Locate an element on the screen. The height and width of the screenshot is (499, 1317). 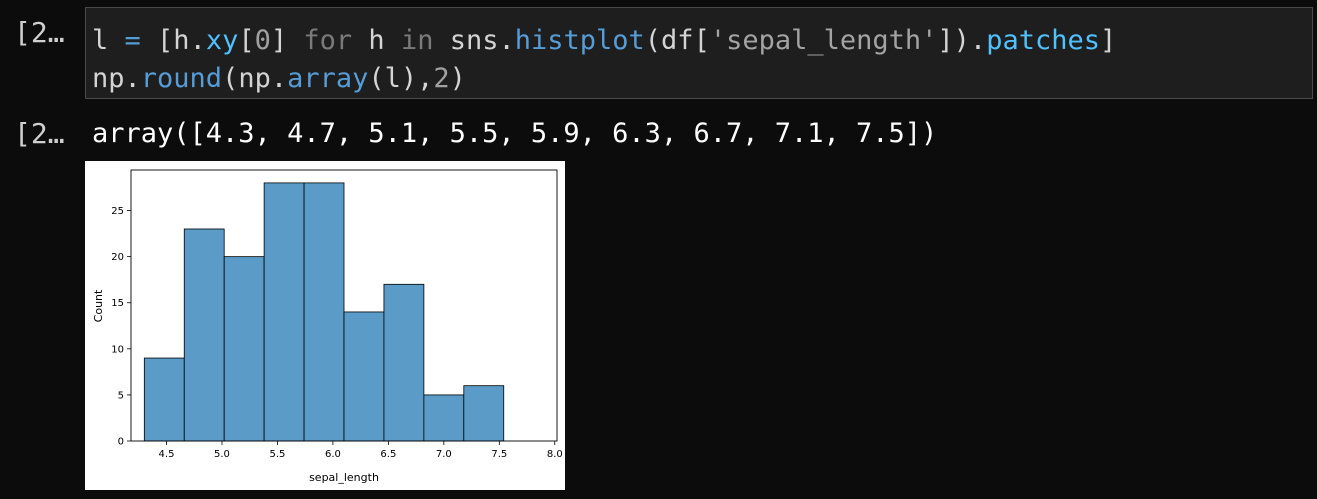
y-tick-label: 10 is located at coordinates (117, 349).